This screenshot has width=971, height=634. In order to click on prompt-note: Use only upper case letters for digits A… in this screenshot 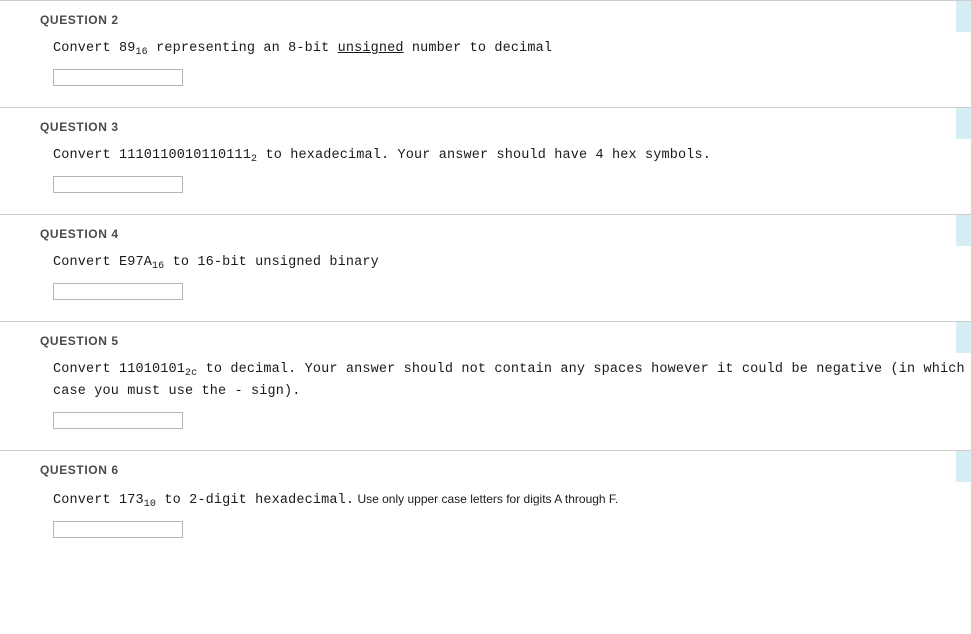, I will do `click(486, 499)`.